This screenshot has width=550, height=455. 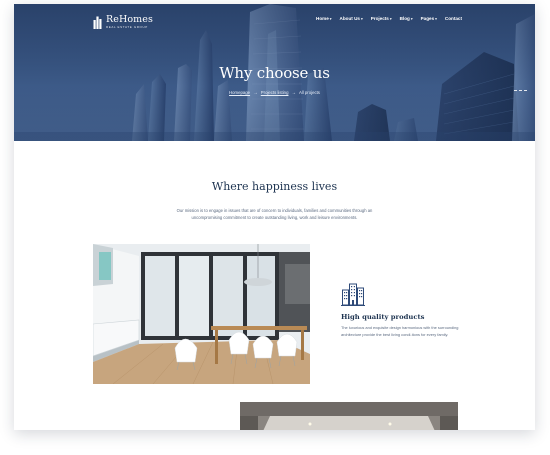 I want to click on slider-indicator, so click(x=520, y=90).